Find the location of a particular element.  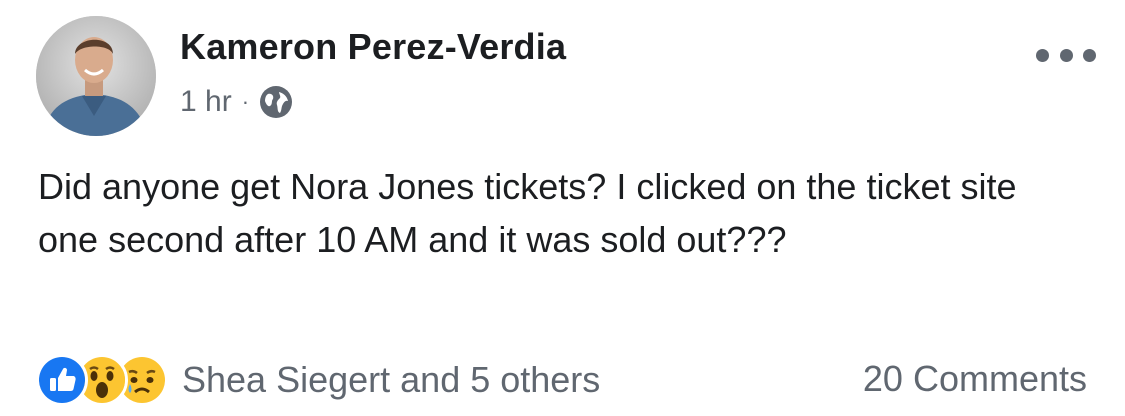

reactions-summary: Shea Siegert and 5 others is located at coordinates (318, 380).